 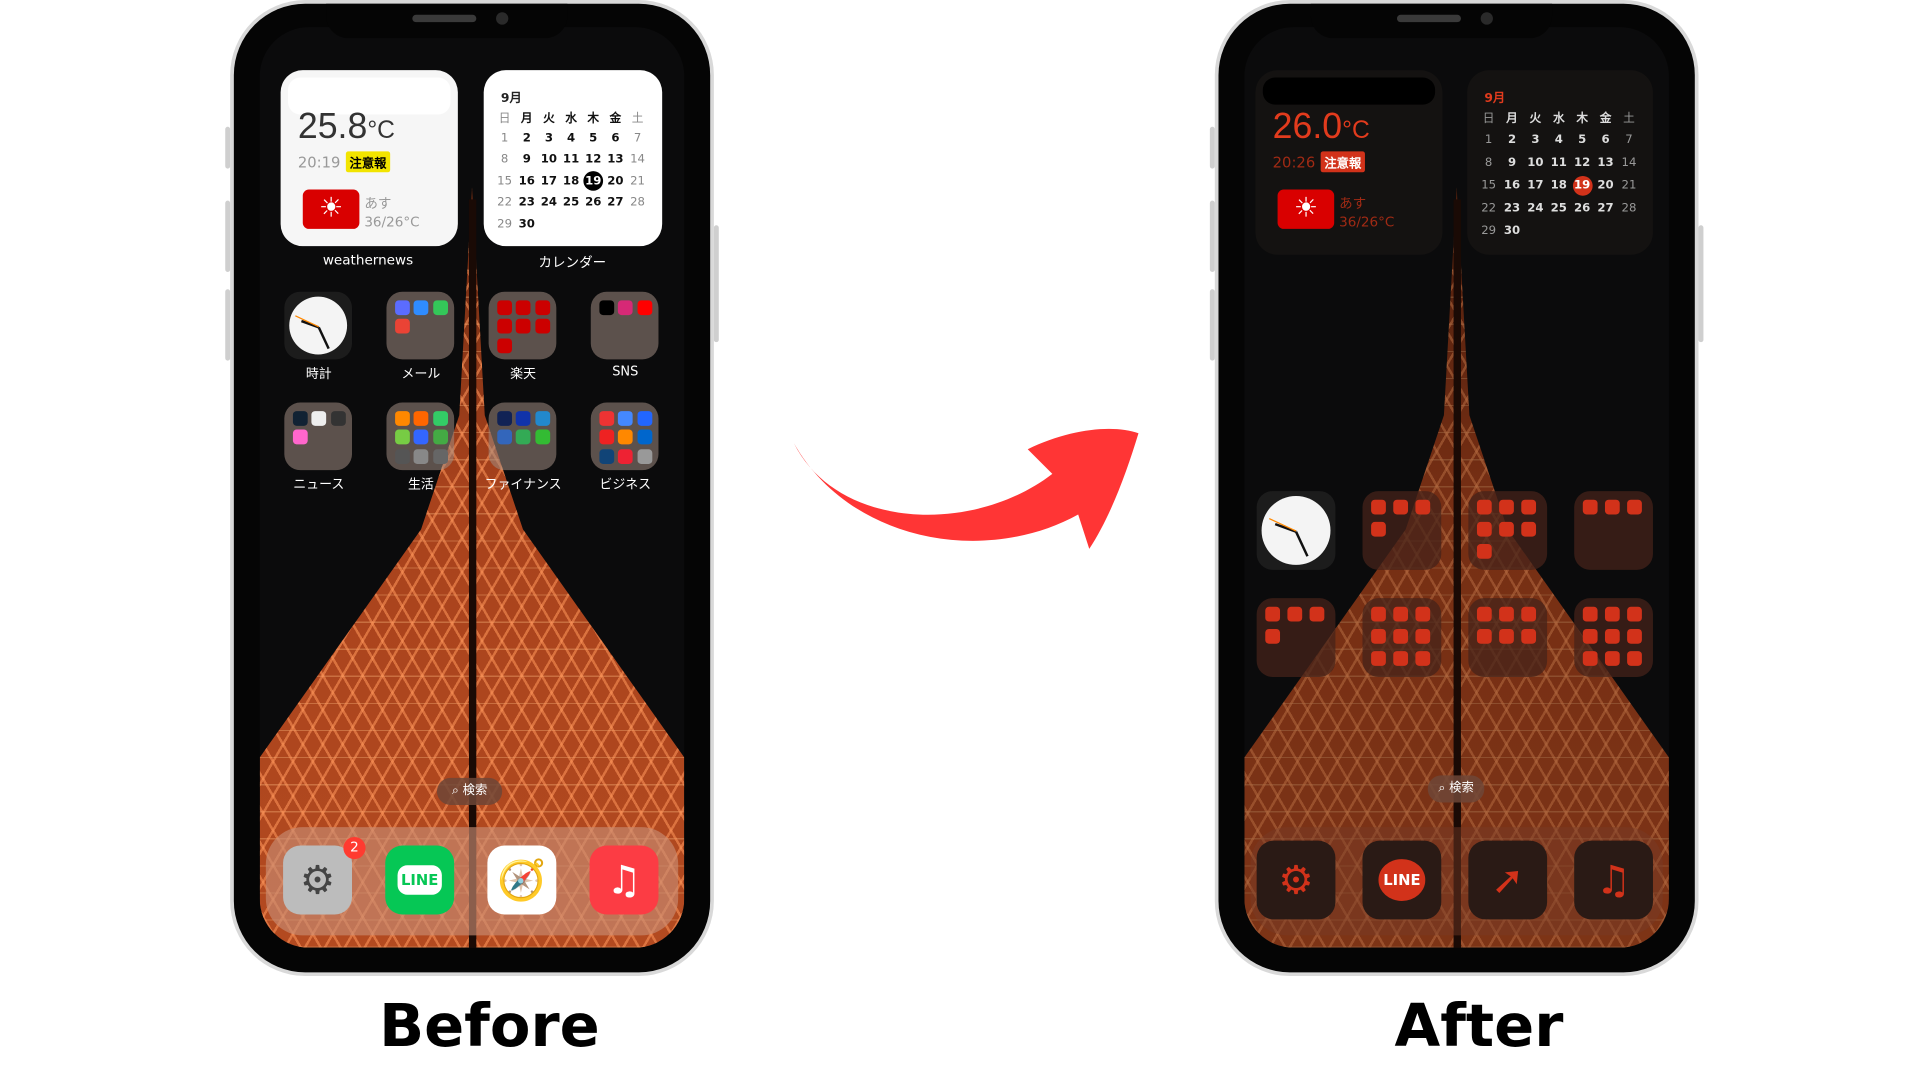 What do you see at coordinates (392, 222) in the screenshot?
I see `tomorrow-temp: 36/26°C` at bounding box center [392, 222].